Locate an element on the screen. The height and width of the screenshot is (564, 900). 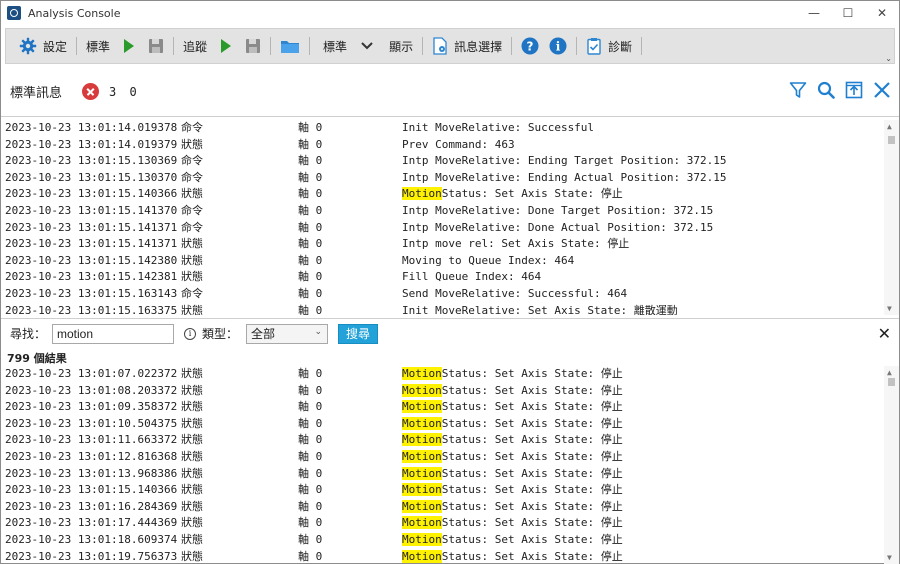
trace-log-button: 追蹤 is located at coordinates (195, 46).